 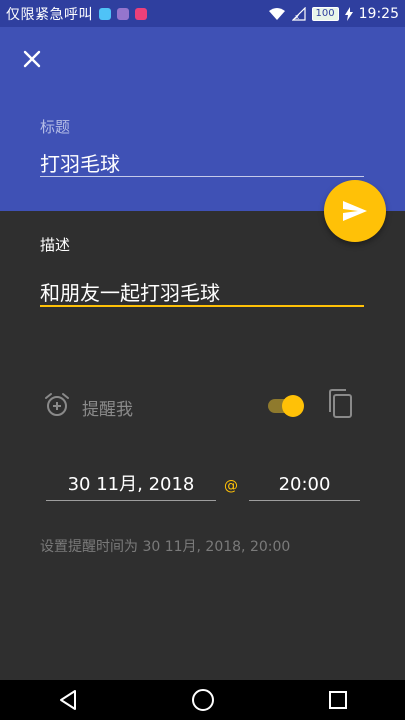 I want to click on close-button, so click(x=32, y=59).